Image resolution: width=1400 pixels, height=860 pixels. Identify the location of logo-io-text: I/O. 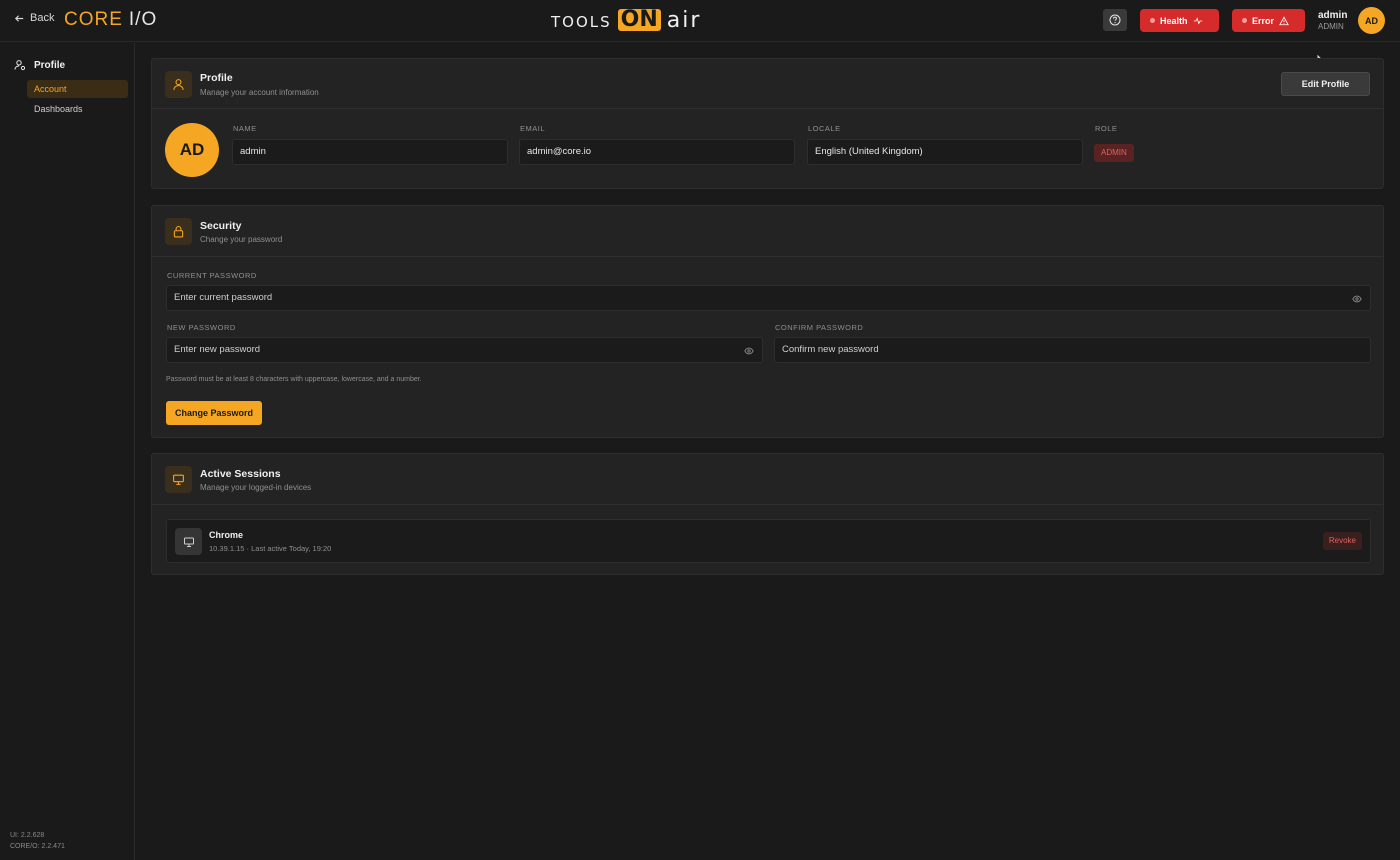
(143, 19).